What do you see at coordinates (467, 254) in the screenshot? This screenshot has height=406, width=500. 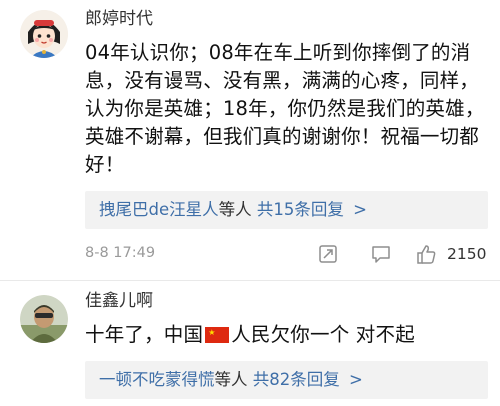 I see `like-count: 2150` at bounding box center [467, 254].